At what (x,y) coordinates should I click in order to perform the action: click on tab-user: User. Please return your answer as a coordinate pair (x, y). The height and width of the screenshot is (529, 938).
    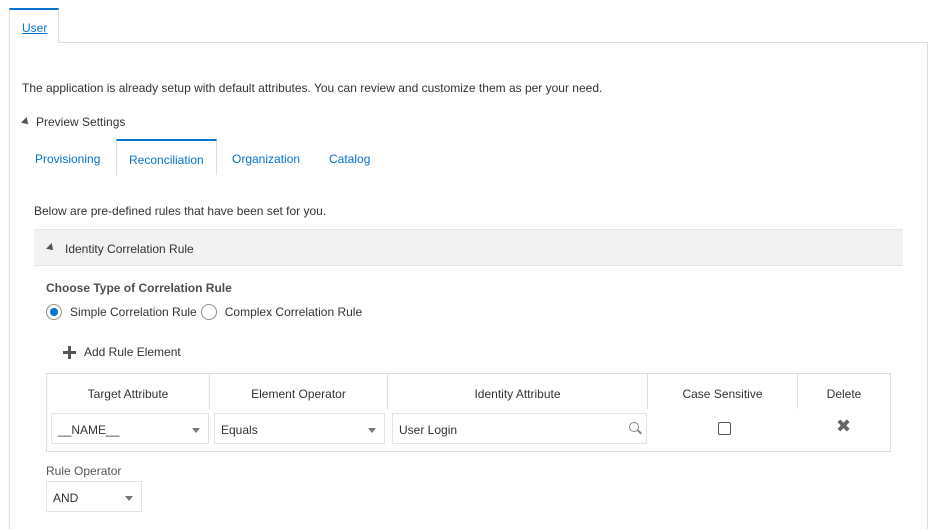
    Looking at the image, I should click on (34, 25).